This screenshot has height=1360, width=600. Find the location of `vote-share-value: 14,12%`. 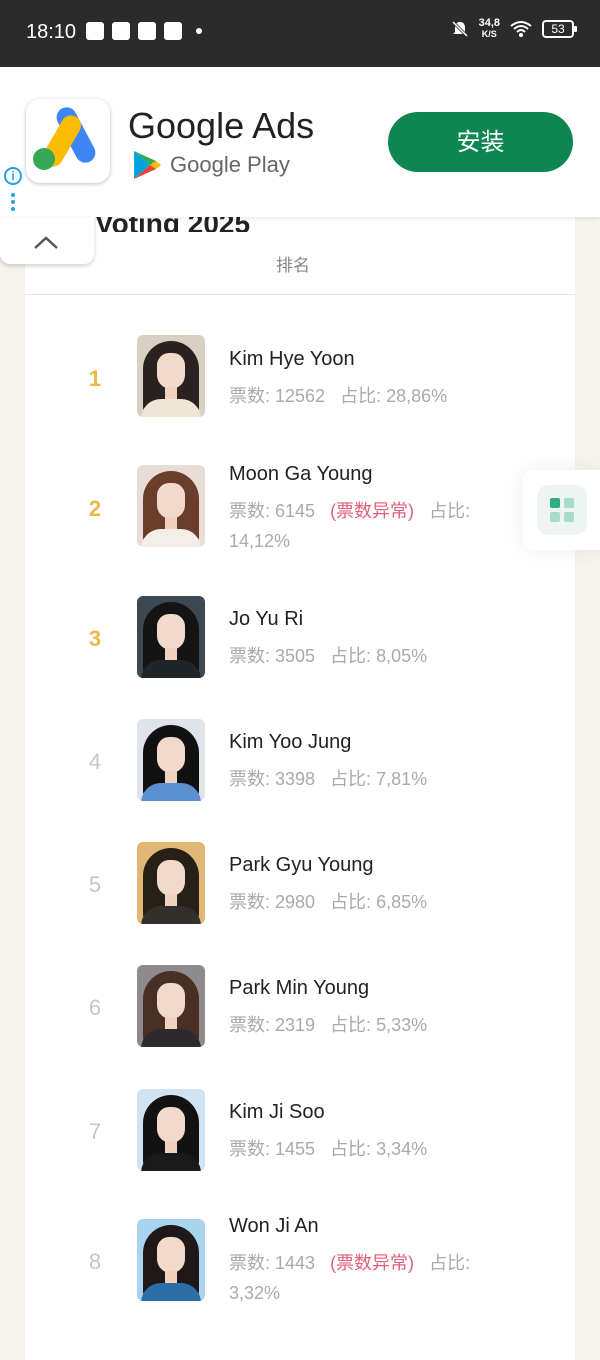

vote-share-value: 14,12% is located at coordinates (260, 541).